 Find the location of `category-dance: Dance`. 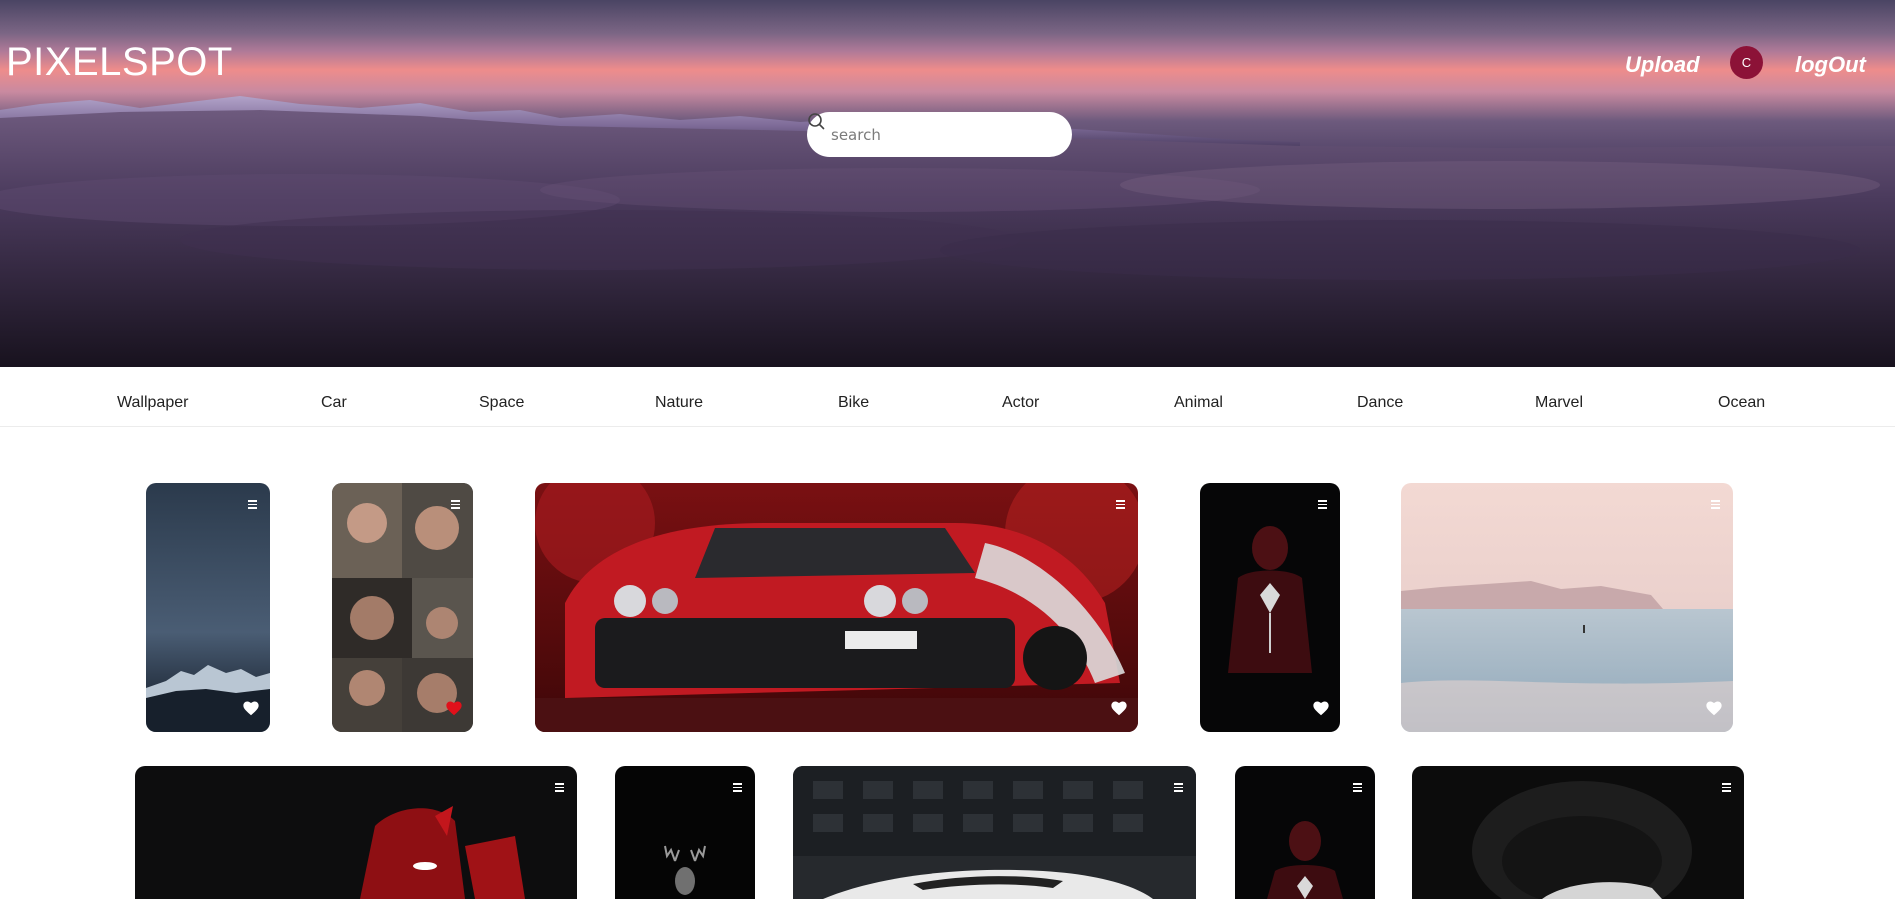

category-dance: Dance is located at coordinates (1380, 403).